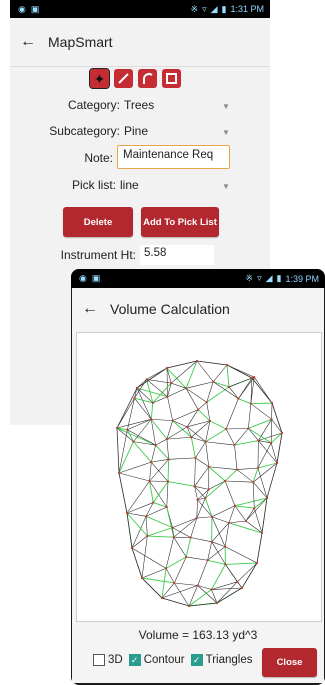 This screenshot has width=325, height=685. What do you see at coordinates (83, 278) in the screenshot?
I see `gps-icon: ◉` at bounding box center [83, 278].